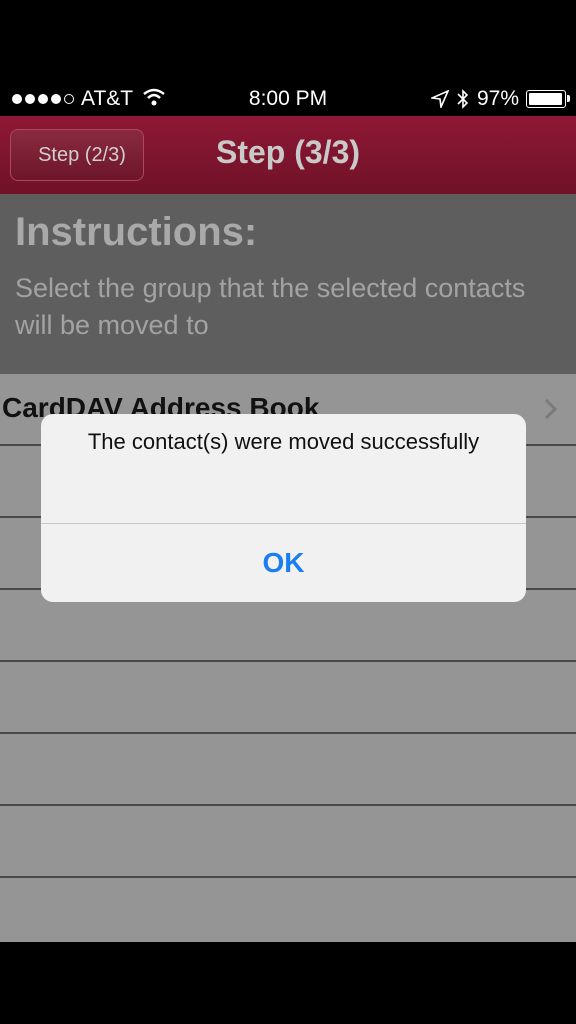 The height and width of the screenshot is (1024, 576). What do you see at coordinates (136, 232) in the screenshot?
I see `instructions-heading: Instructions:` at bounding box center [136, 232].